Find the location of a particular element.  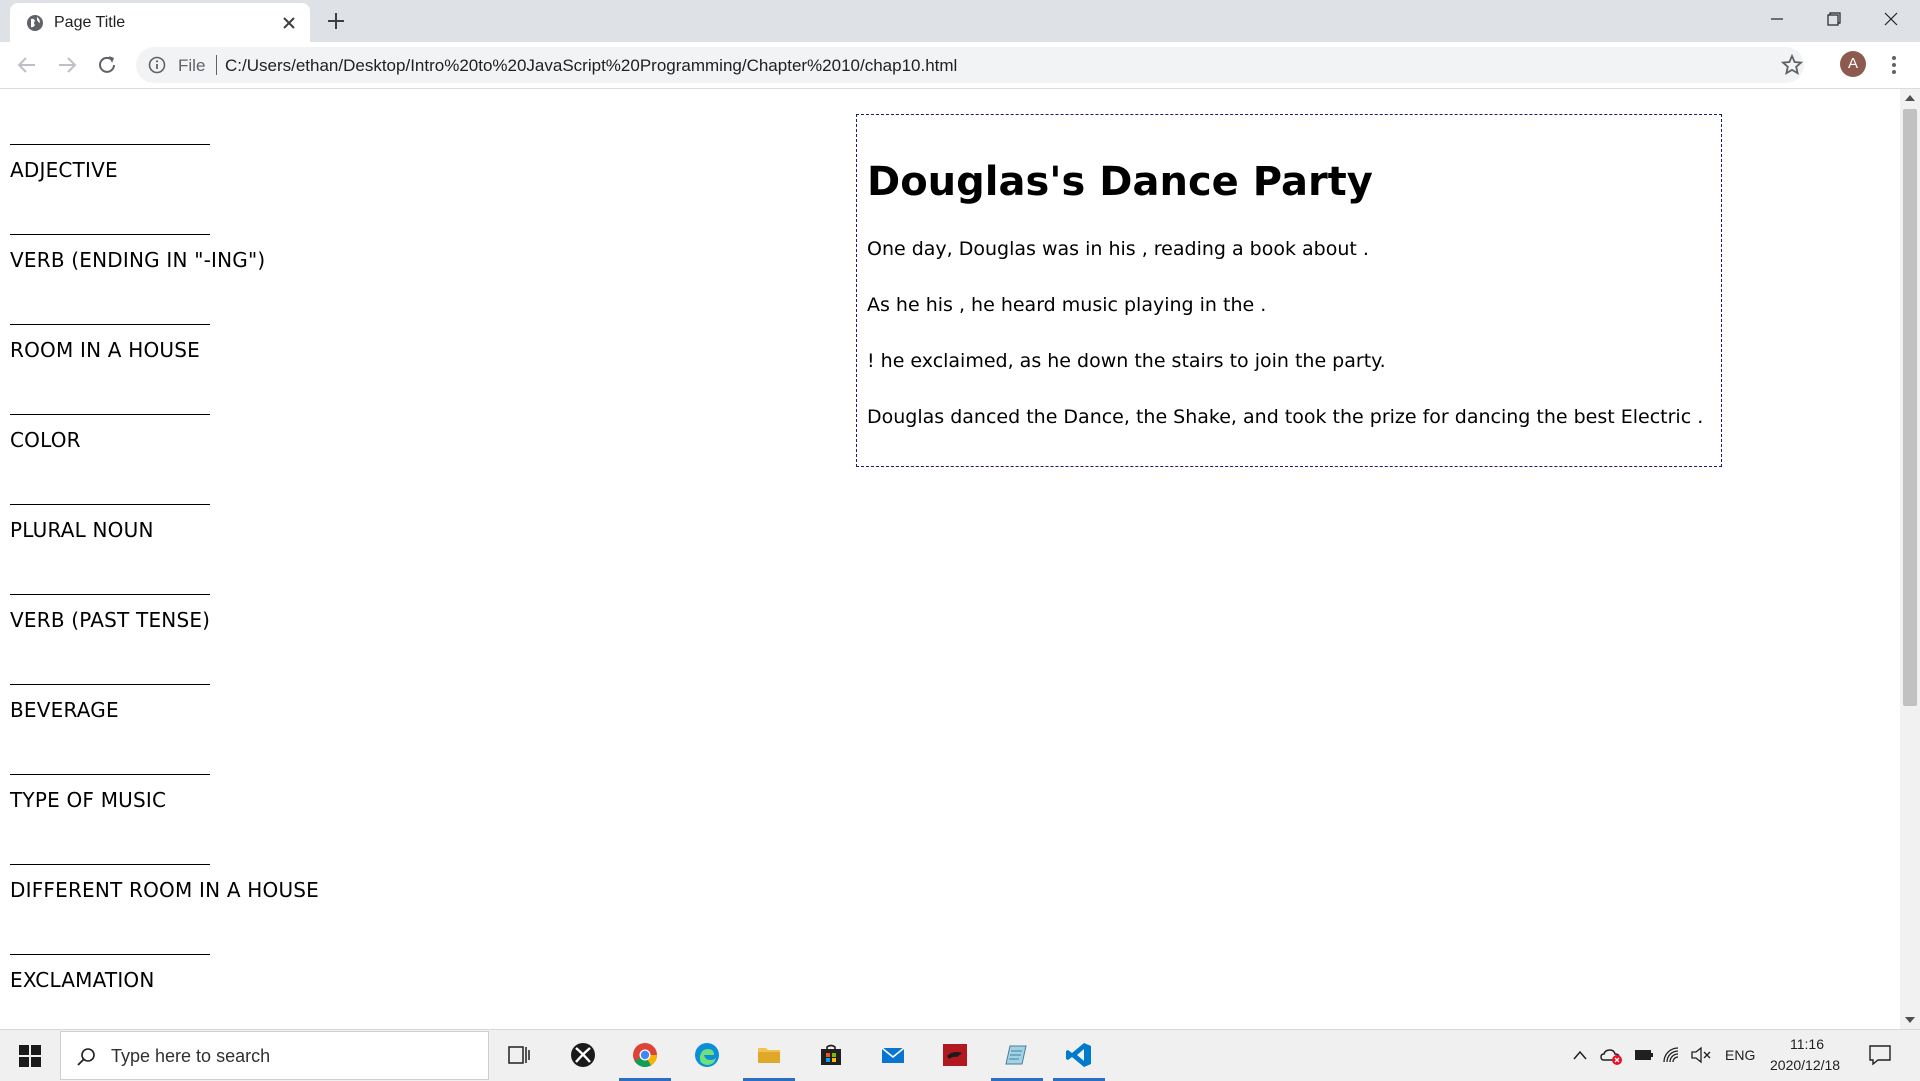

start-button is located at coordinates (29, 1055).